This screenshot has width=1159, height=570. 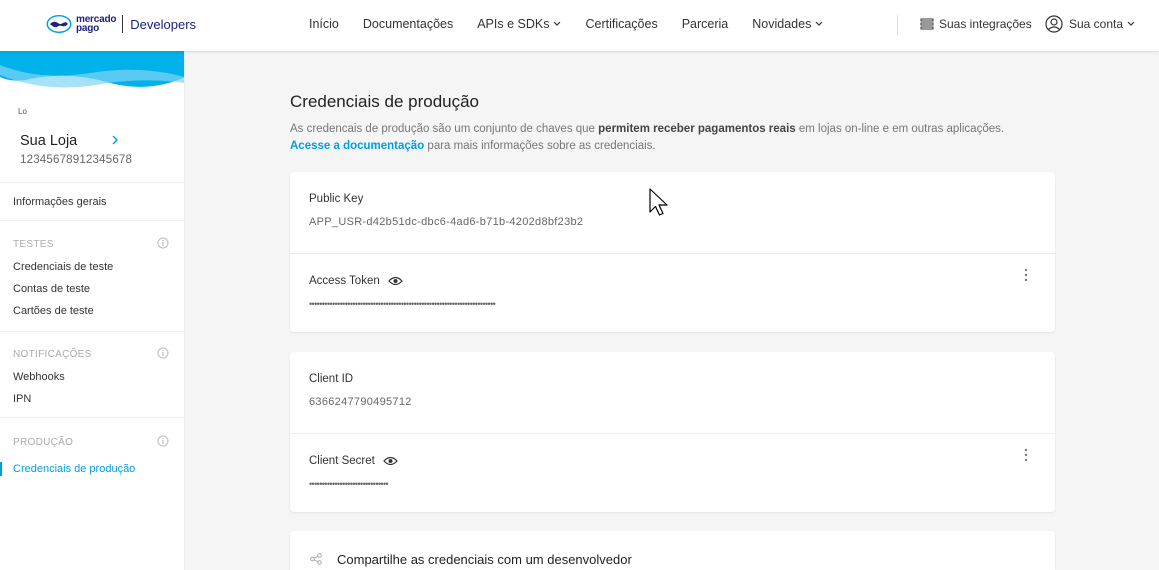 I want to click on sidebar-item-ipn: IPN, so click(x=22, y=399).